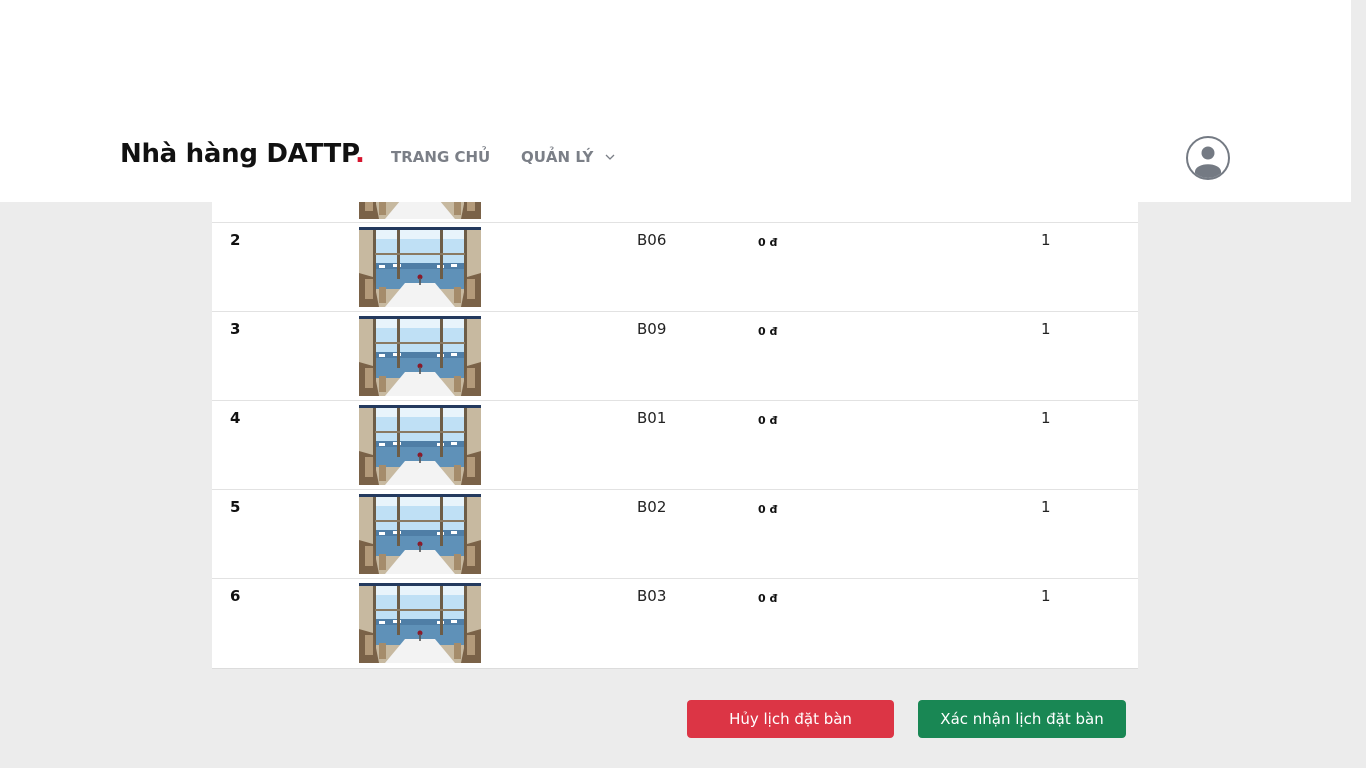  Describe the element at coordinates (235, 507) in the screenshot. I see `row-index: 5` at that location.